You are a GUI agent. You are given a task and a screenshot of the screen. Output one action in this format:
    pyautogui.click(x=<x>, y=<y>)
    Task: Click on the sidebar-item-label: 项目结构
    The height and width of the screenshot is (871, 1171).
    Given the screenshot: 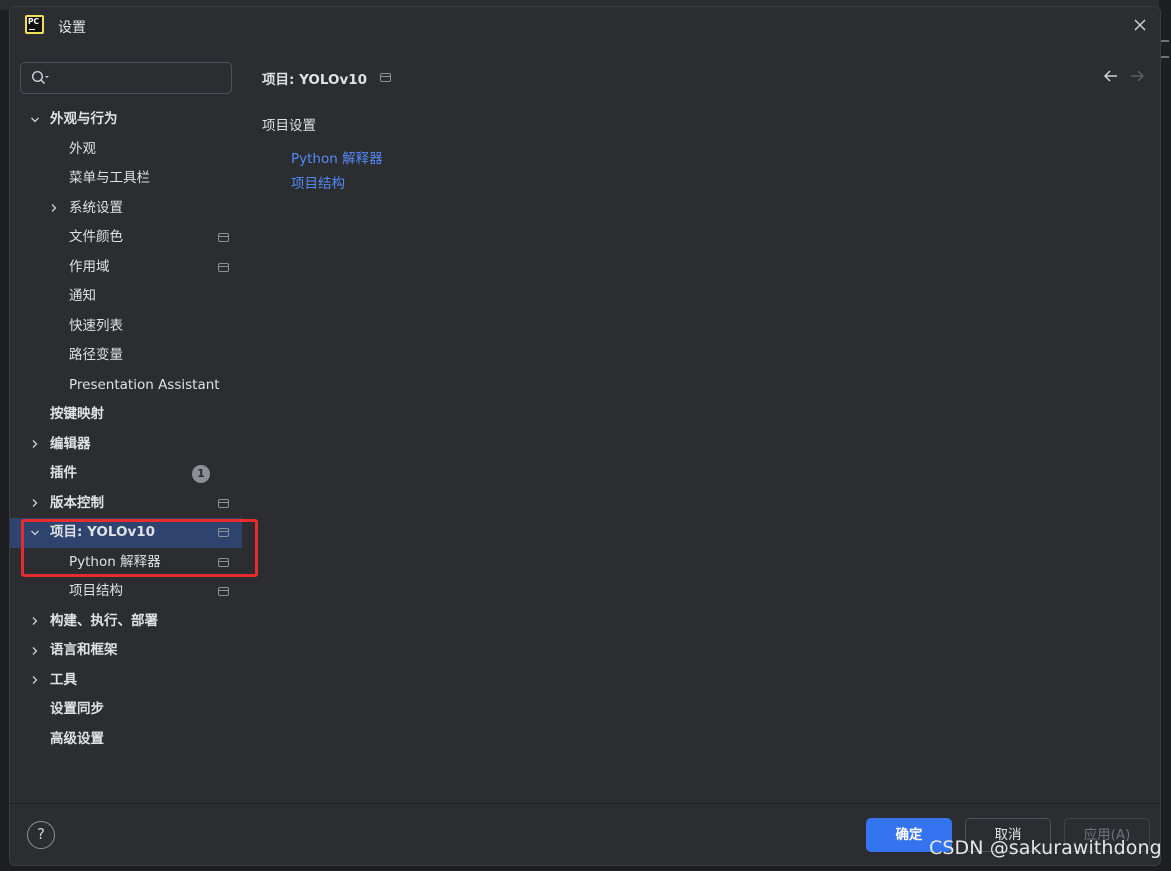 What is the action you would take?
    pyautogui.click(x=96, y=591)
    